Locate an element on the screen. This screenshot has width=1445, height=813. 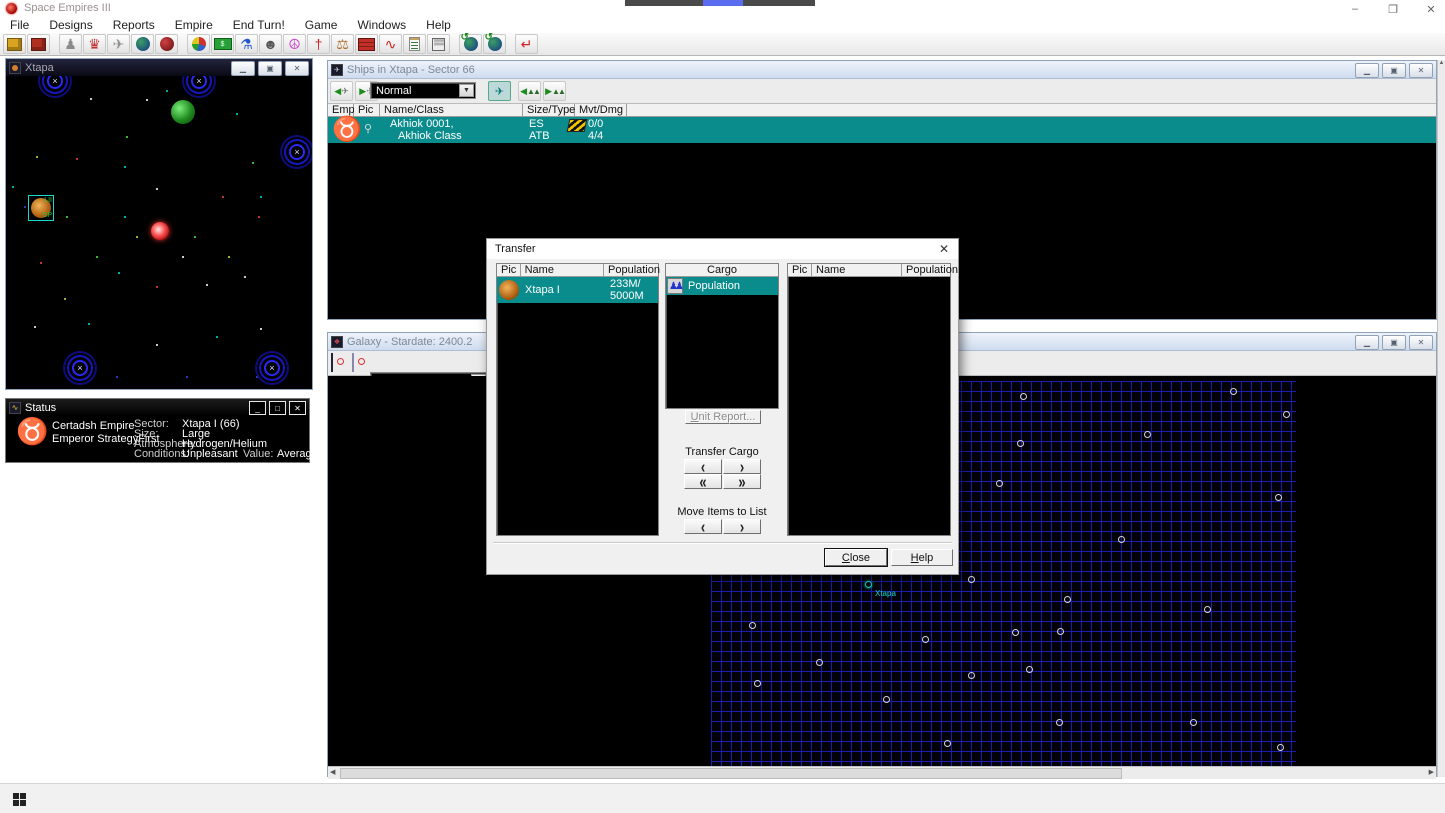
col-cargo: Cargo is located at coordinates (722, 270).